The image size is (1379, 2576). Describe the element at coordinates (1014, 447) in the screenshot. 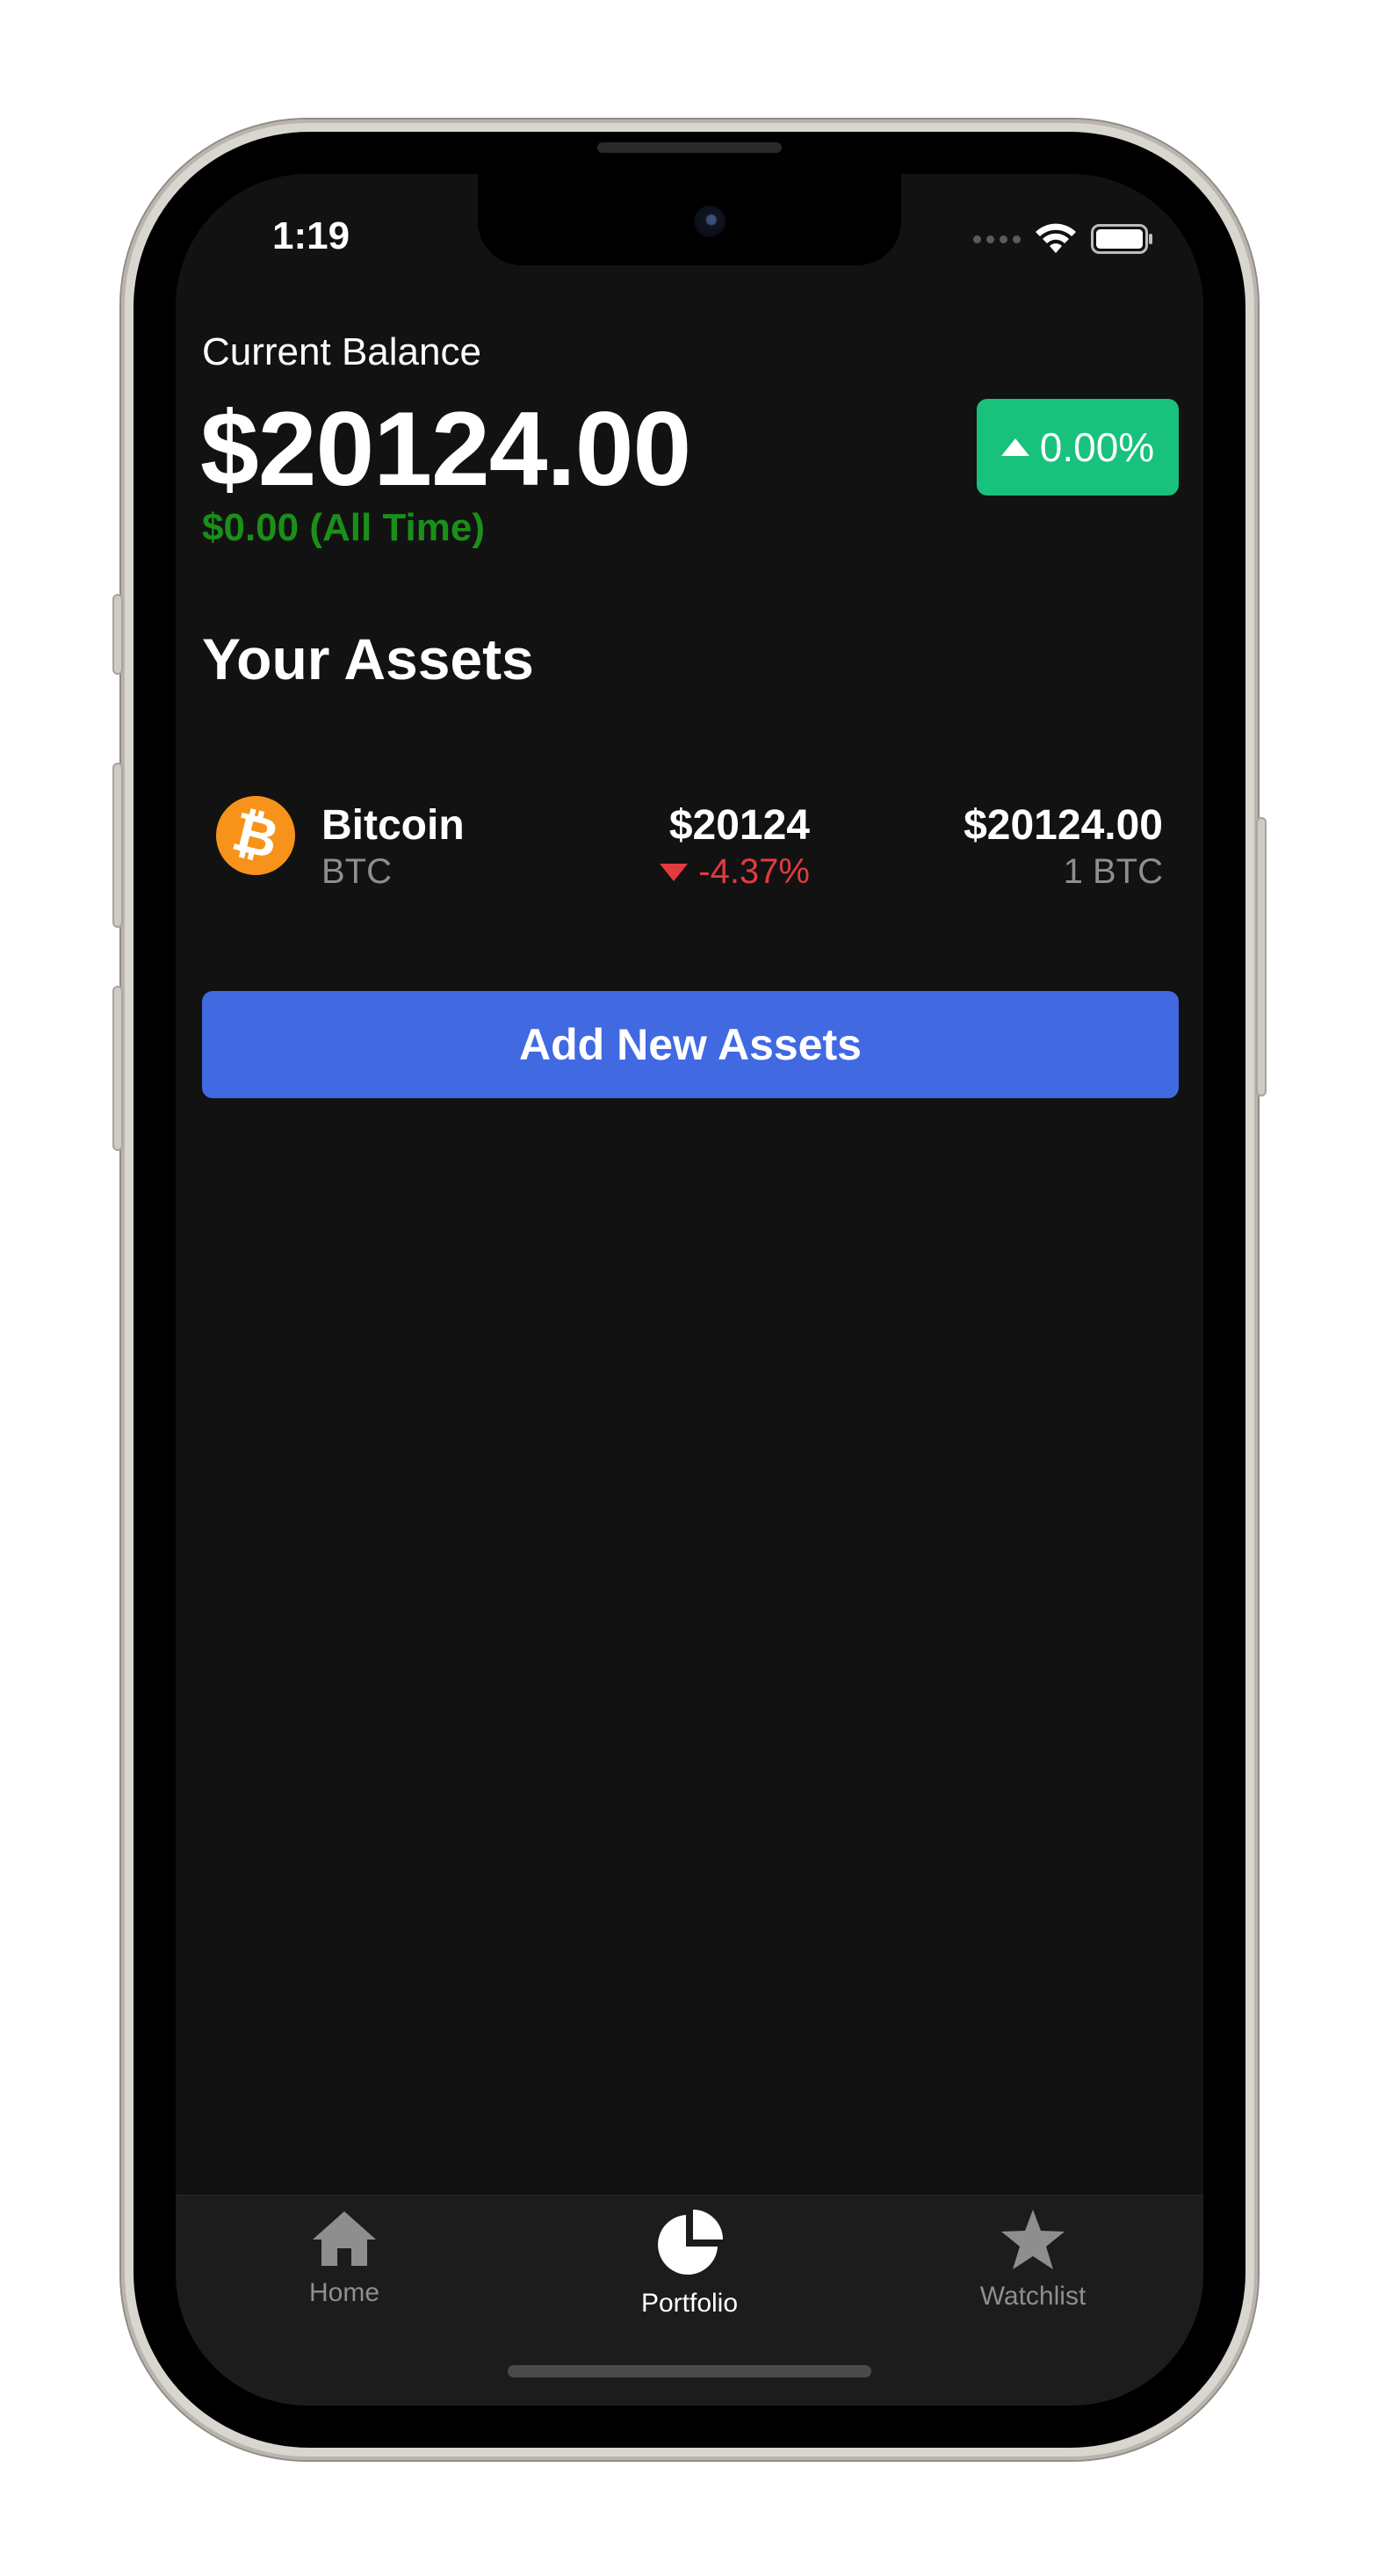

I see `arrow-up-icon` at that location.